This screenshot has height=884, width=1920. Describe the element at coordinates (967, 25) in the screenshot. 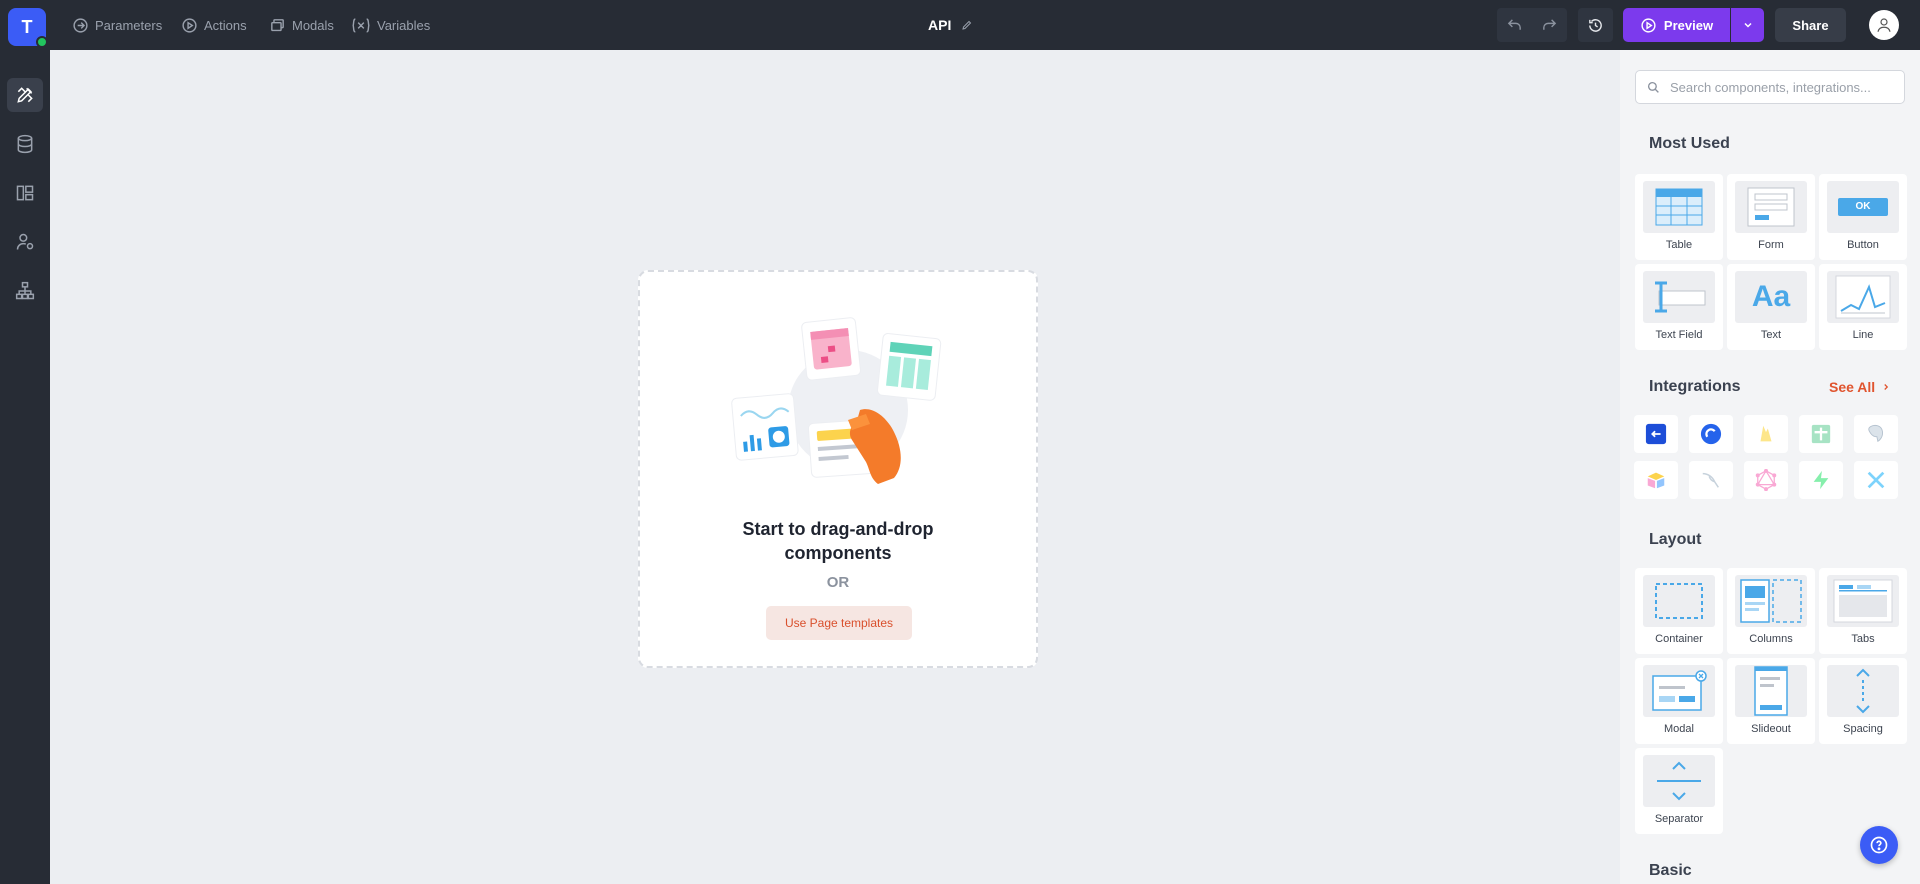

I see `pencil-icon` at that location.